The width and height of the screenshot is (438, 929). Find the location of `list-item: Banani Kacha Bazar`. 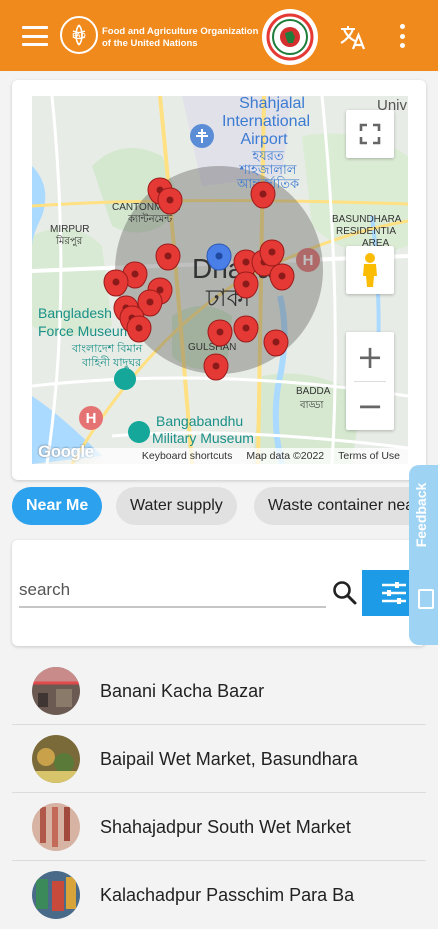

list-item: Banani Kacha Bazar is located at coordinates (219, 691).